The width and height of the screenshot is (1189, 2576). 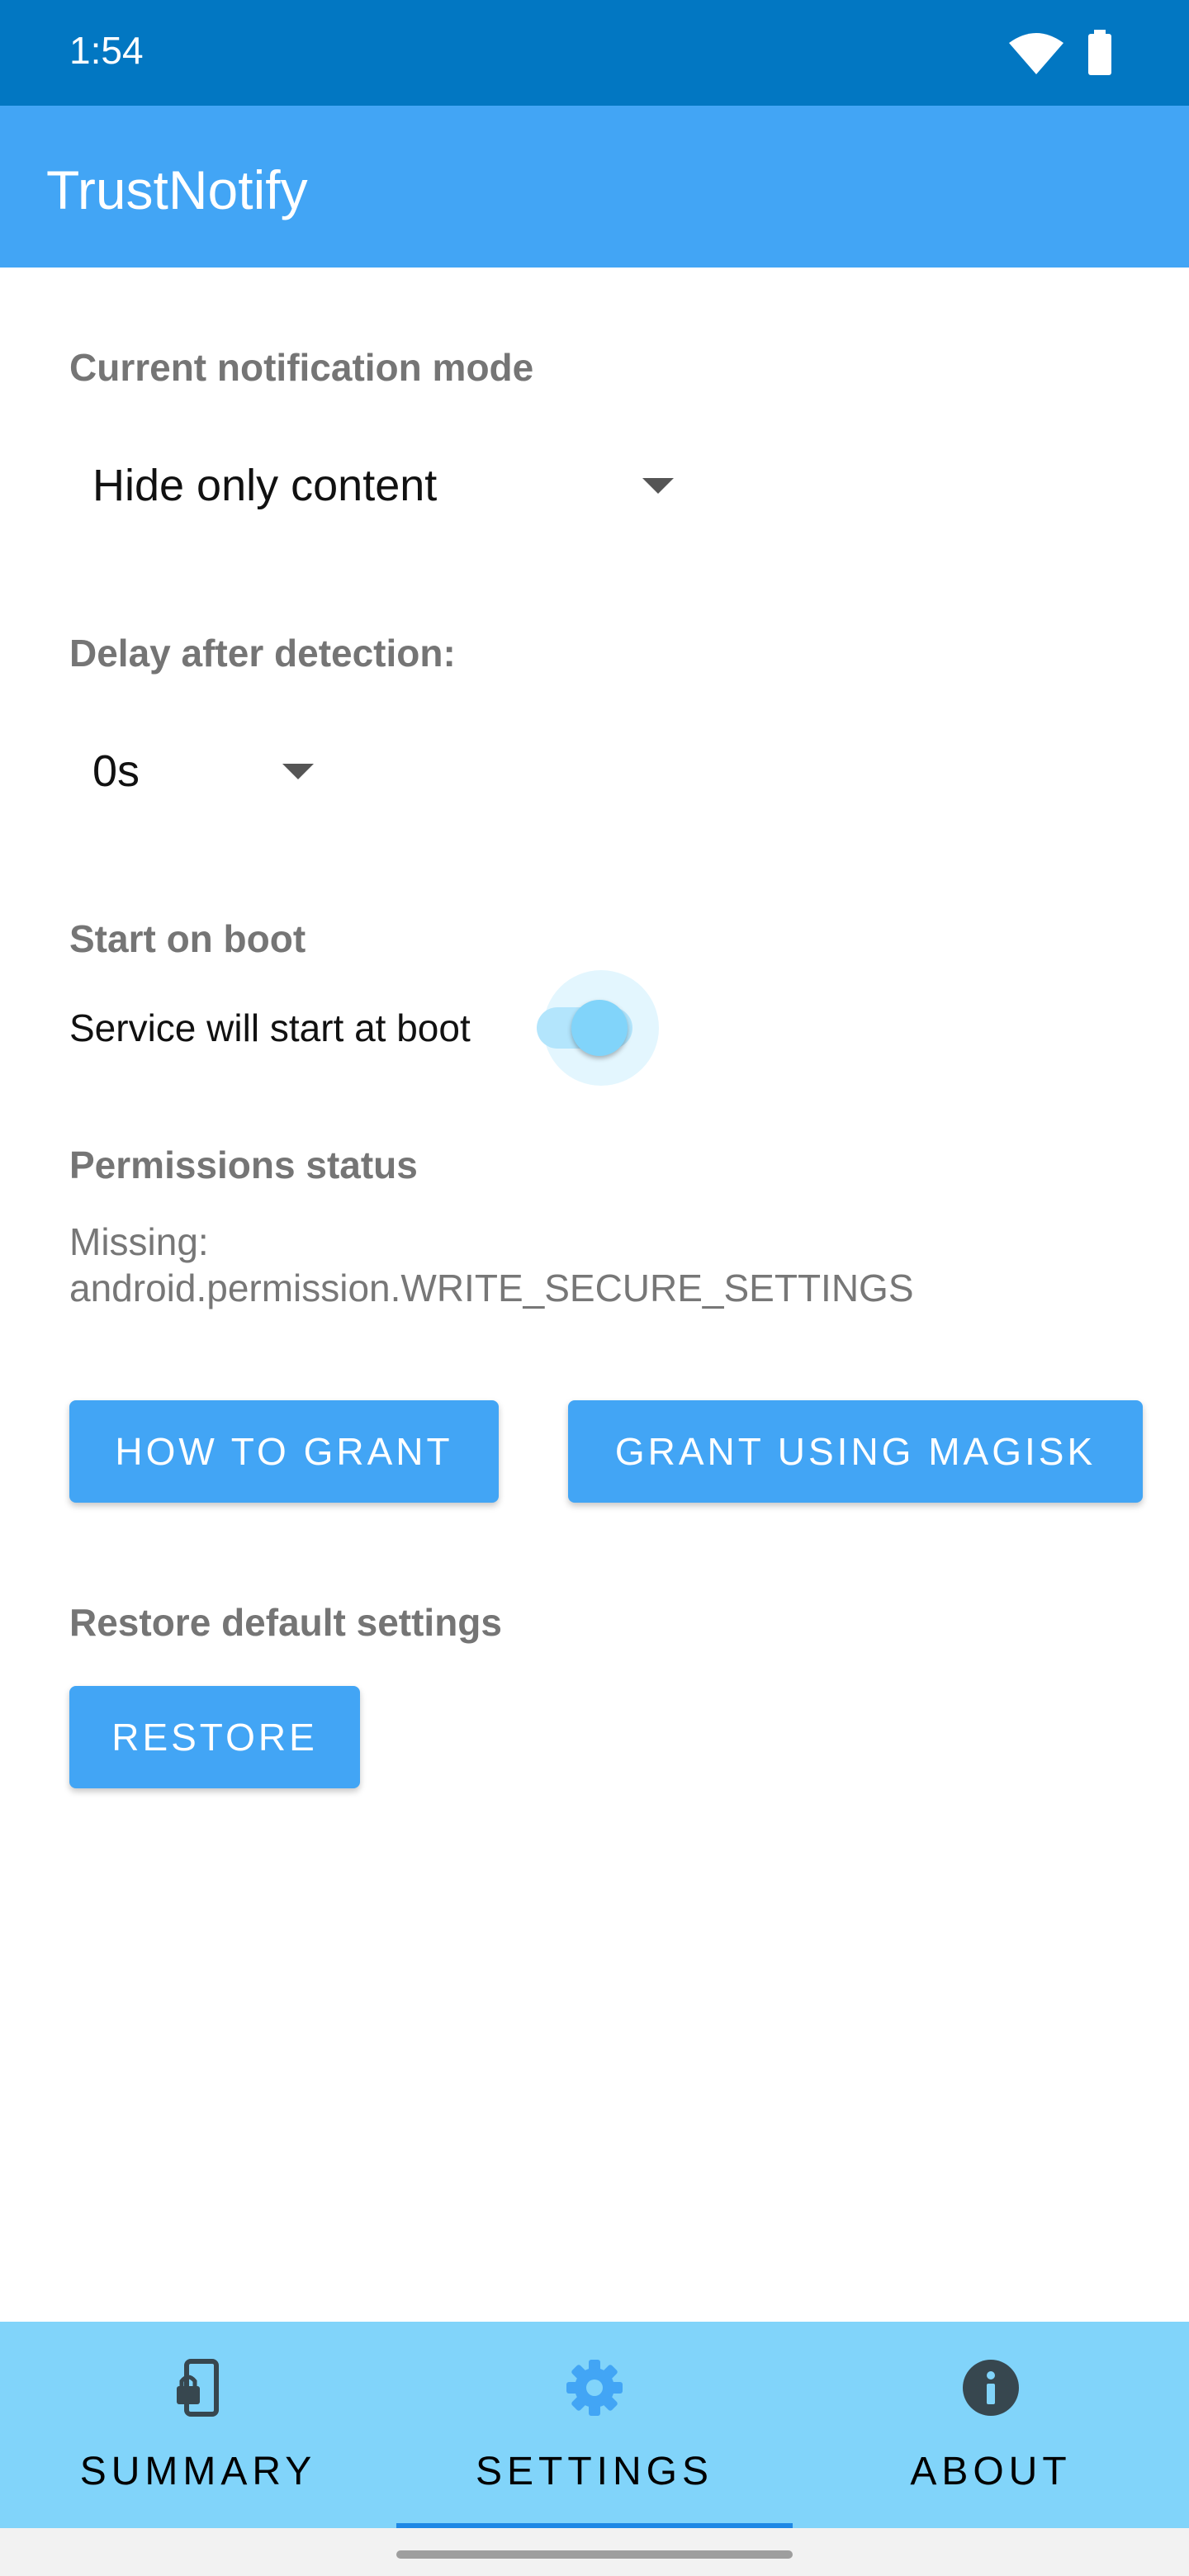 I want to click on grant-using-magisk-button: GRANT USING MAGISK, so click(x=855, y=1451).